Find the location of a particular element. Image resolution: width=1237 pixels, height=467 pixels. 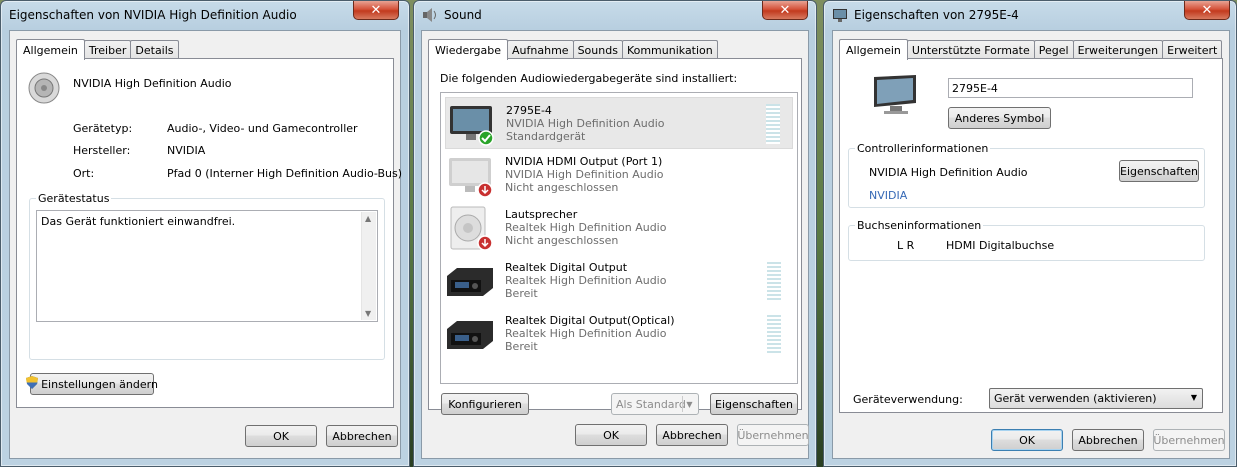

tab-erweiterungen: Erweiterungen is located at coordinates (1118, 49).